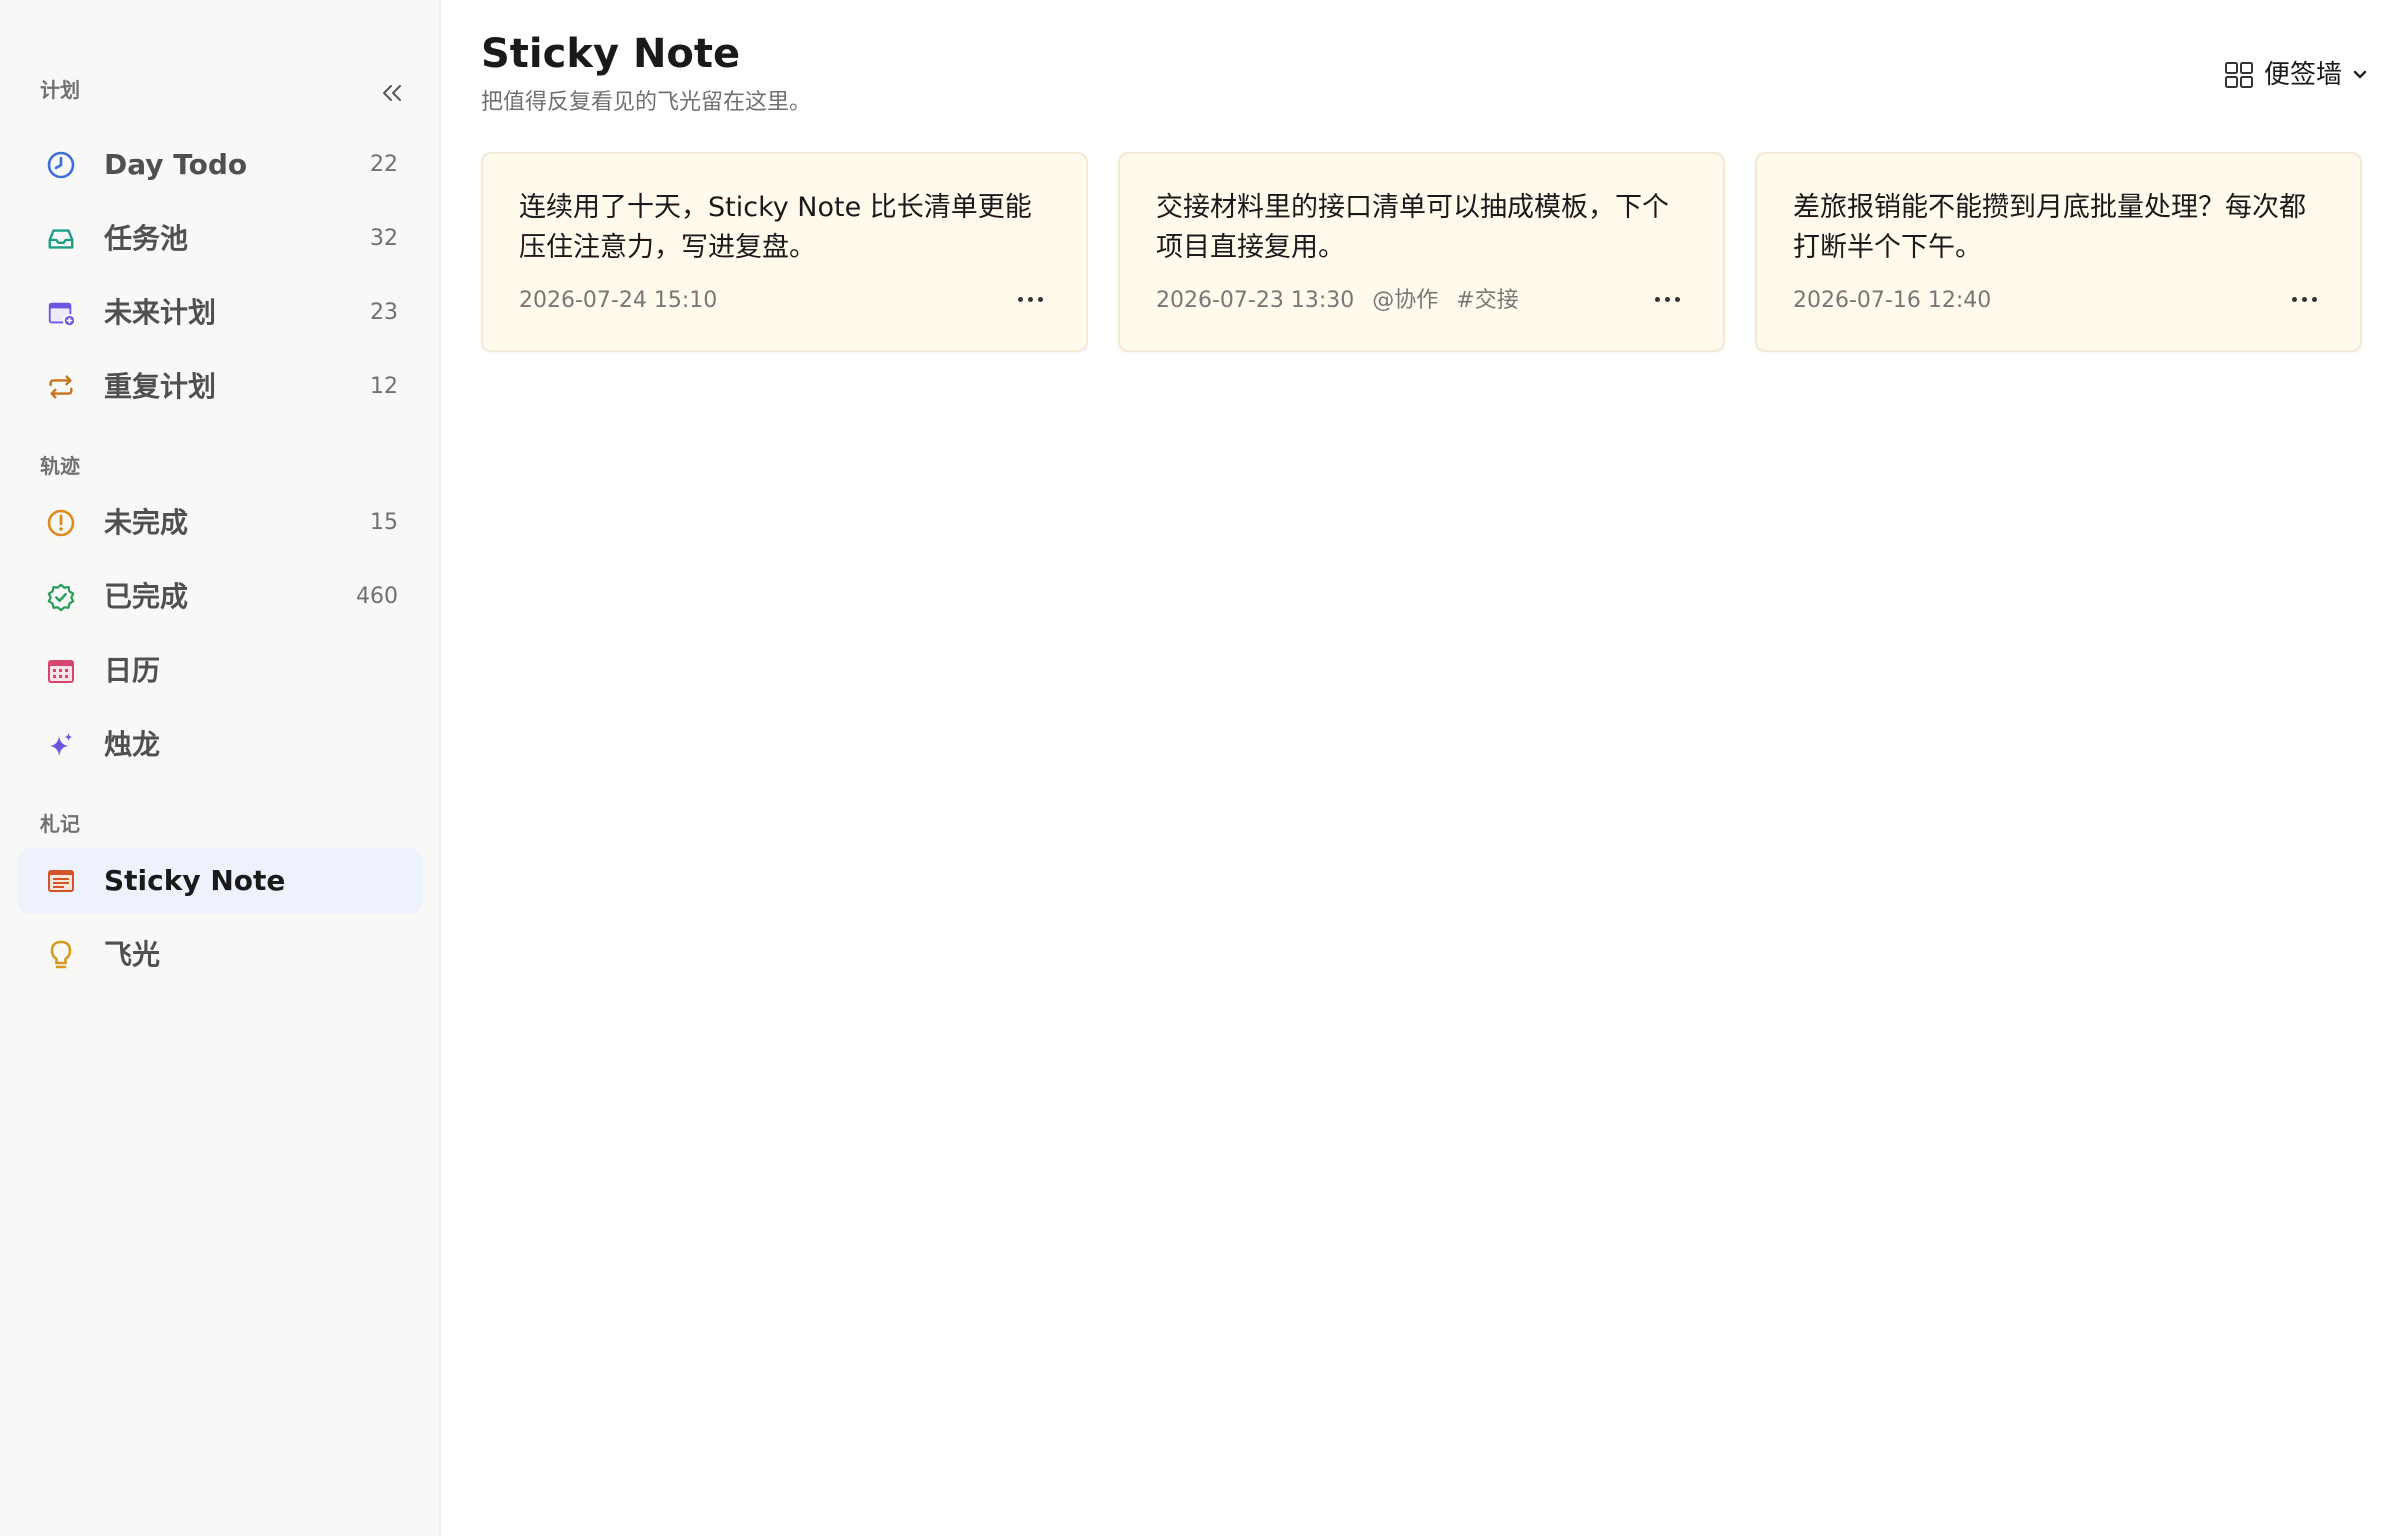  I want to click on sidebar-item-label: 飞光, so click(132, 954).